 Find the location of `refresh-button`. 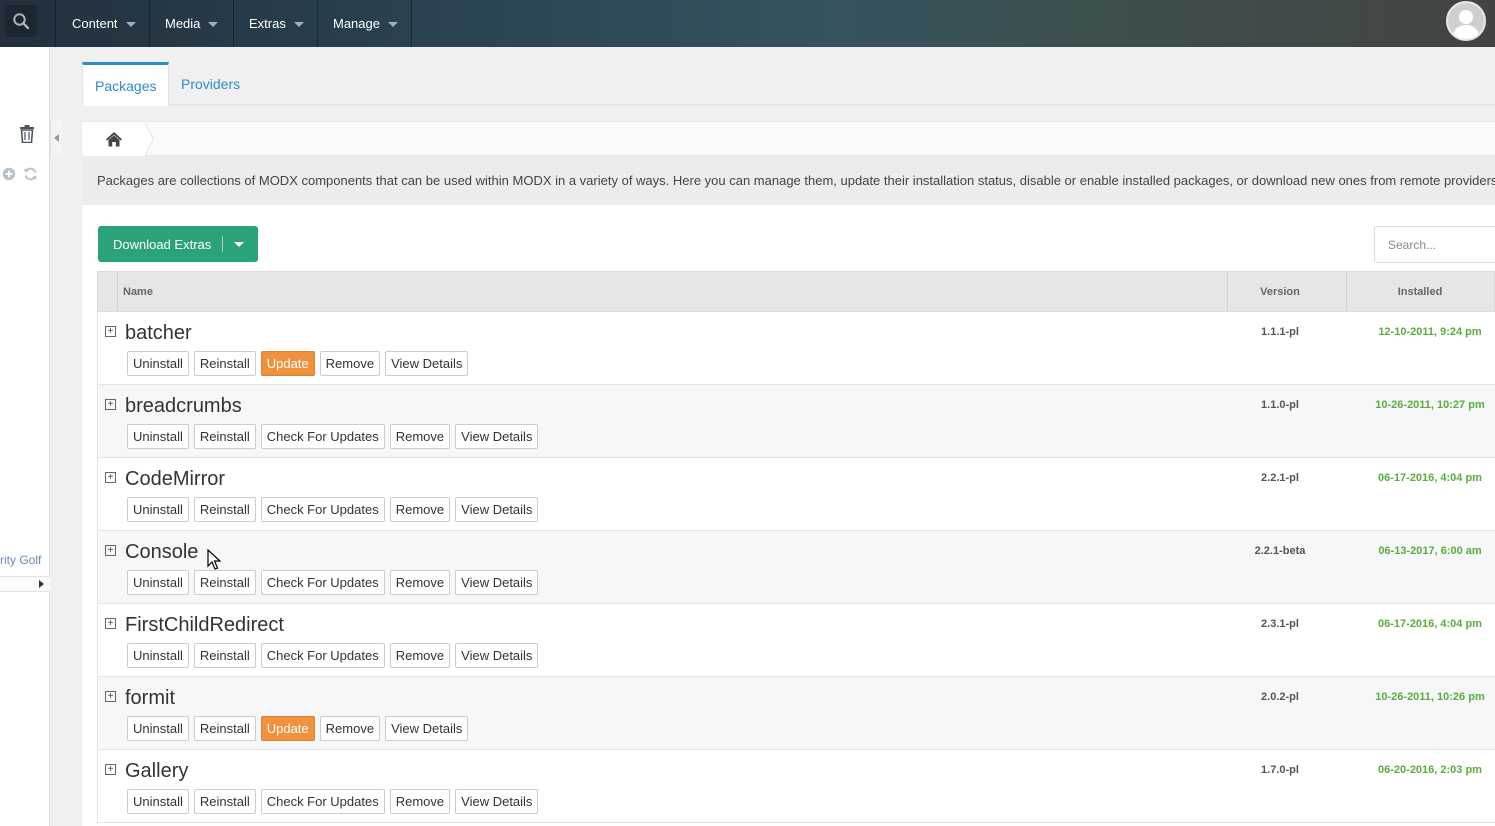

refresh-button is located at coordinates (30, 176).